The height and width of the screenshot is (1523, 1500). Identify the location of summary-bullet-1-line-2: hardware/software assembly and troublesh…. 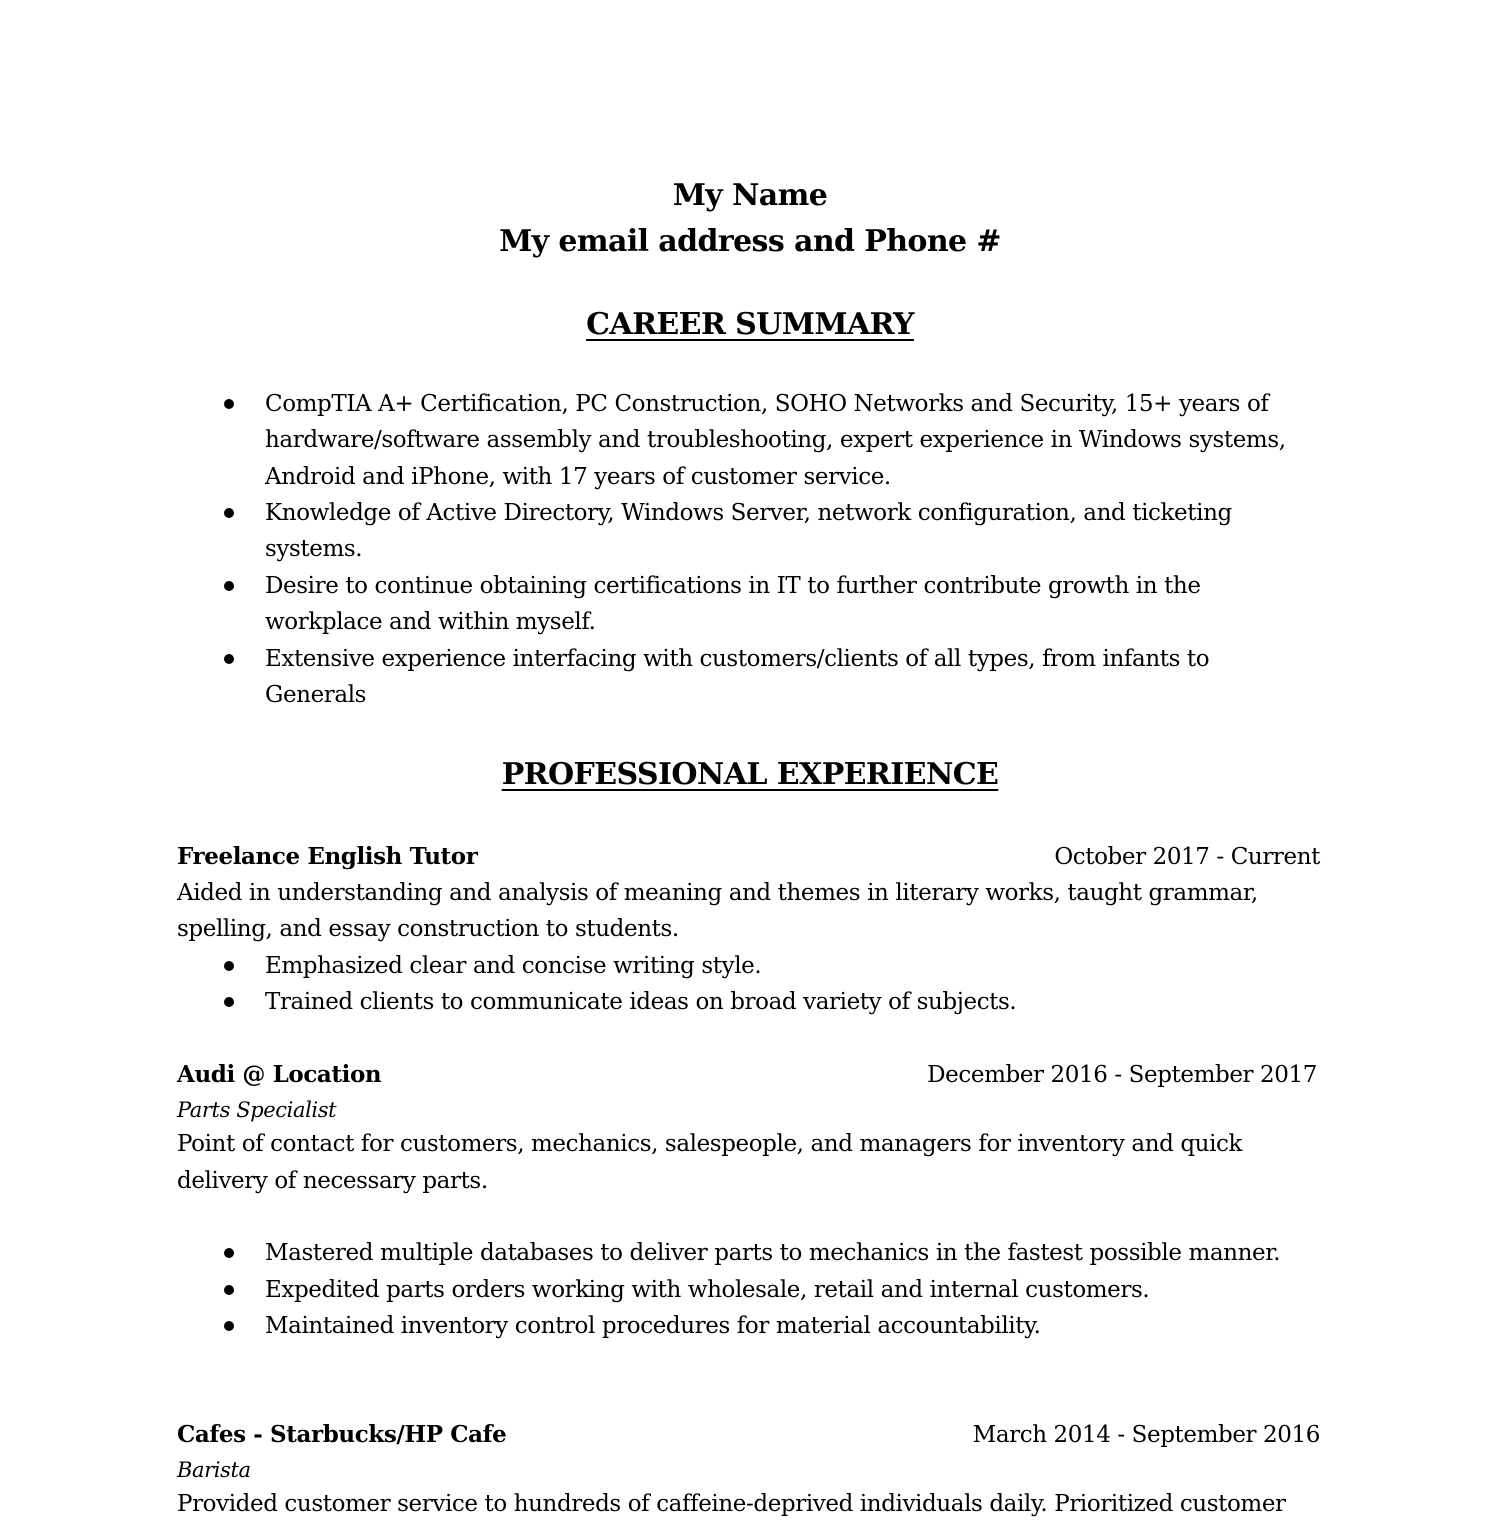
(775, 440).